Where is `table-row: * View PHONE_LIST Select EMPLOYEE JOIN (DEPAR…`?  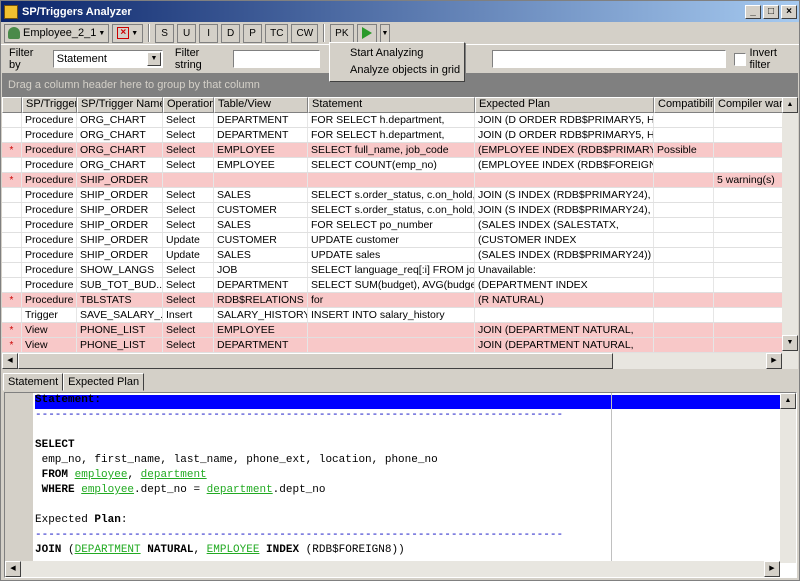 table-row: * View PHONE_LIST Select EMPLOYEE JOIN (DEPAR… is located at coordinates (400, 330).